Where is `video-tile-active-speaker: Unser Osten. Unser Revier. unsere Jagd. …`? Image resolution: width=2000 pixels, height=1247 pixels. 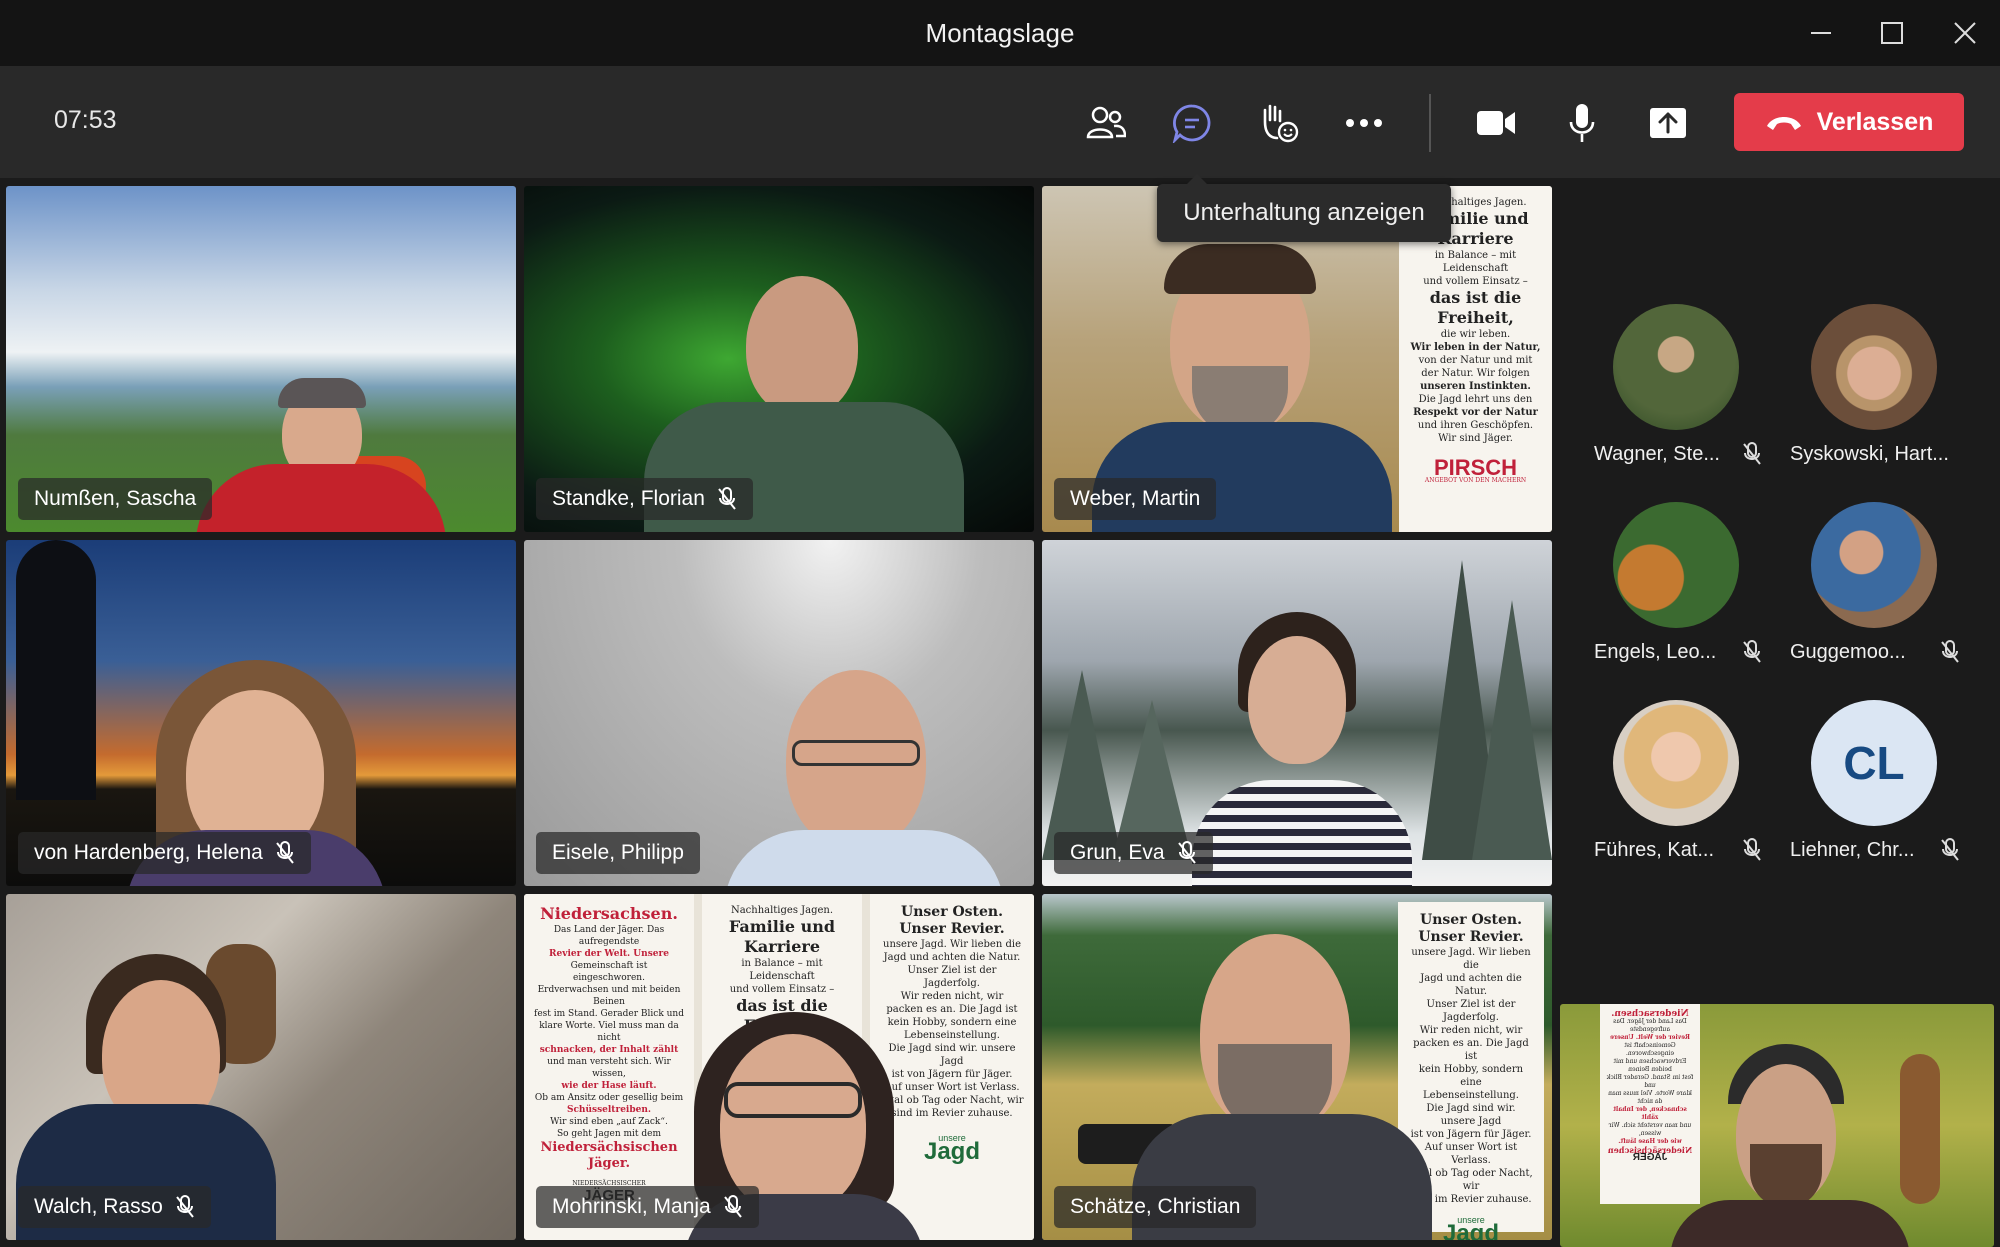 video-tile-active-speaker: Unser Osten. Unser Revier. unsere Jagd. … is located at coordinates (1297, 1067).